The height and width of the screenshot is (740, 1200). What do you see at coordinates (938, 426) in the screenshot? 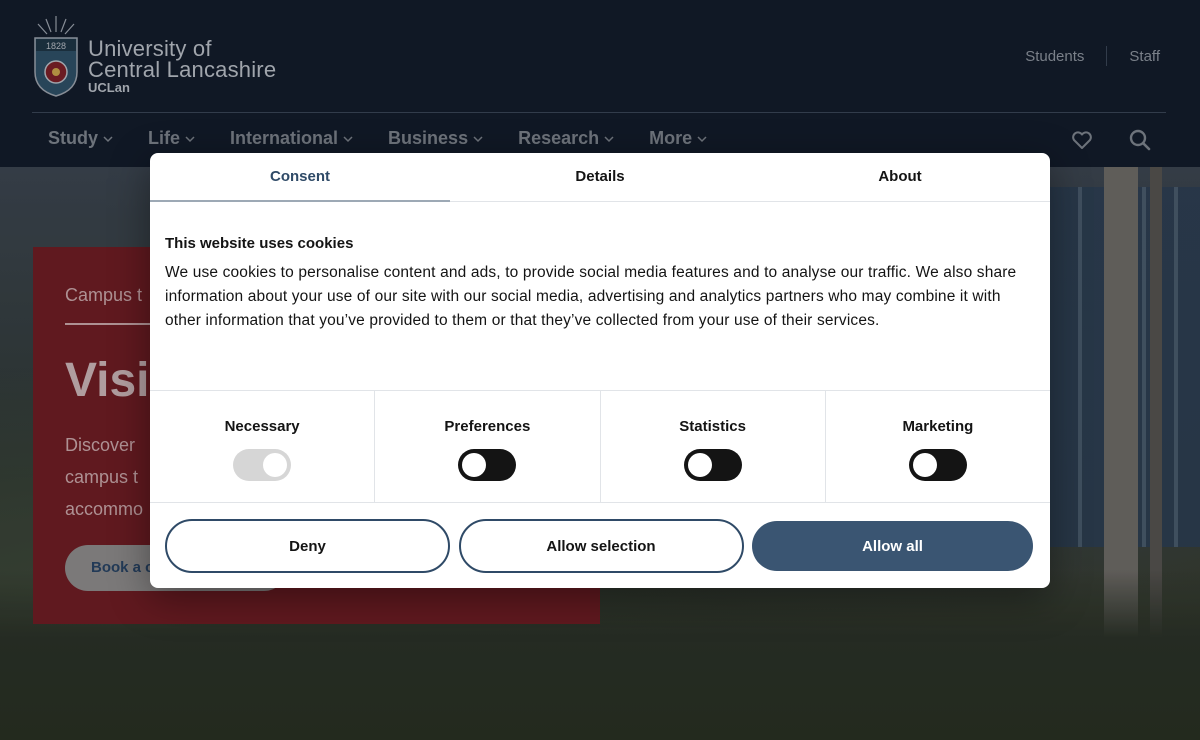
I see `toggle-label: Marketing` at bounding box center [938, 426].